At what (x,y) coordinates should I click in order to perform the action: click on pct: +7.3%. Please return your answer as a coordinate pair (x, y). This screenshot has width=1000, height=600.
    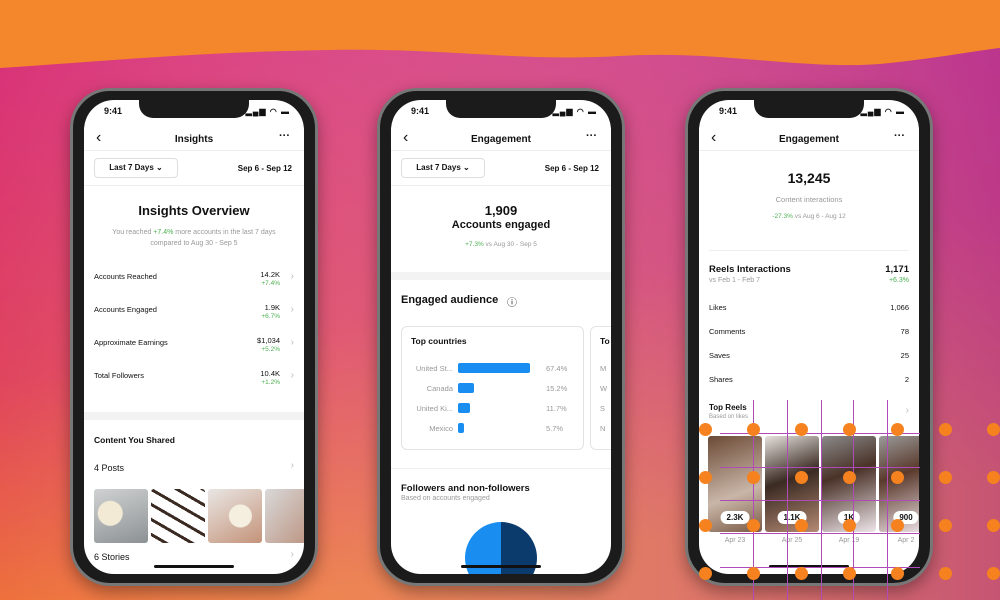
    Looking at the image, I should click on (474, 244).